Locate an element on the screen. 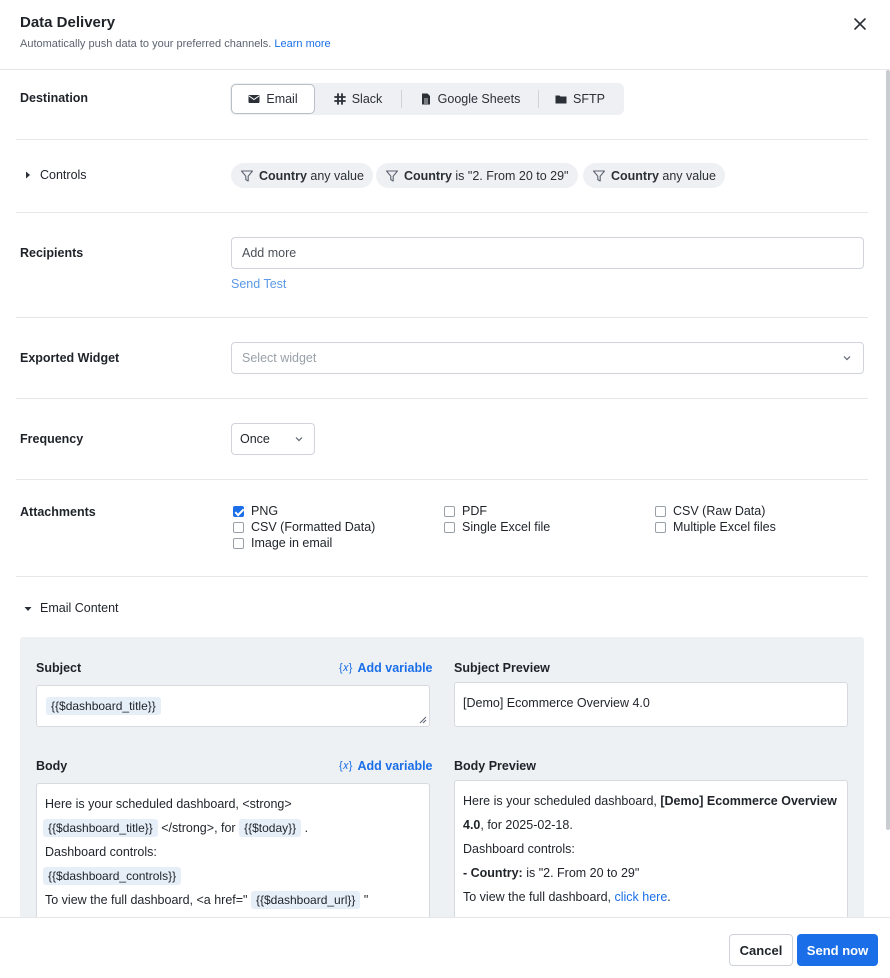  preview-line: 4.0, for 2025-02-18. is located at coordinates (518, 825).